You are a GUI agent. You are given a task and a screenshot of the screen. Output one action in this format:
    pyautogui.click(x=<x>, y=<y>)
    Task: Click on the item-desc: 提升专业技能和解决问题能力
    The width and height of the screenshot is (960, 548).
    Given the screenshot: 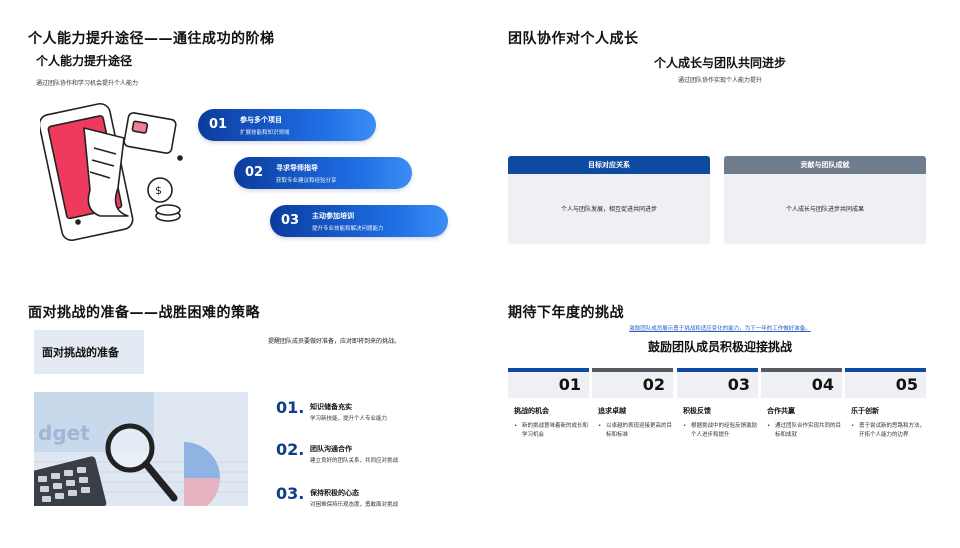 What is the action you would take?
    pyautogui.click(x=348, y=229)
    